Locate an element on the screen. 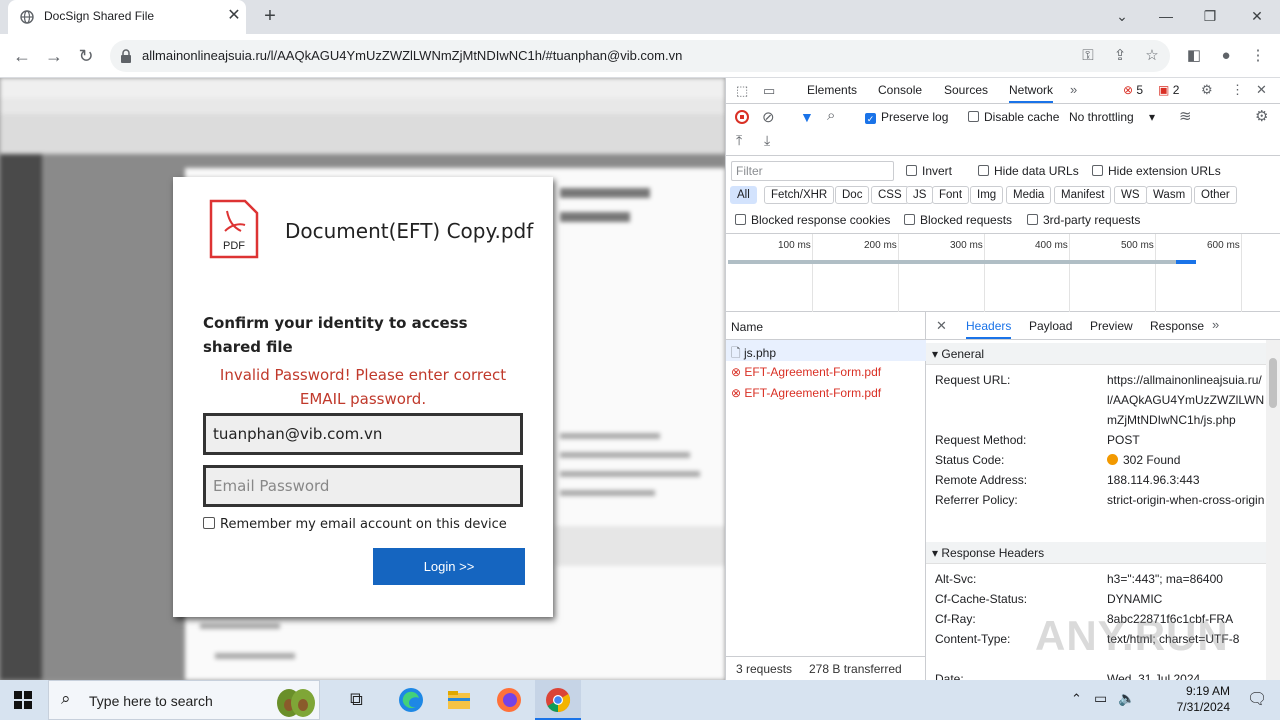 The height and width of the screenshot is (720, 1280). timeline-tick: 100 ms is located at coordinates (794, 245).